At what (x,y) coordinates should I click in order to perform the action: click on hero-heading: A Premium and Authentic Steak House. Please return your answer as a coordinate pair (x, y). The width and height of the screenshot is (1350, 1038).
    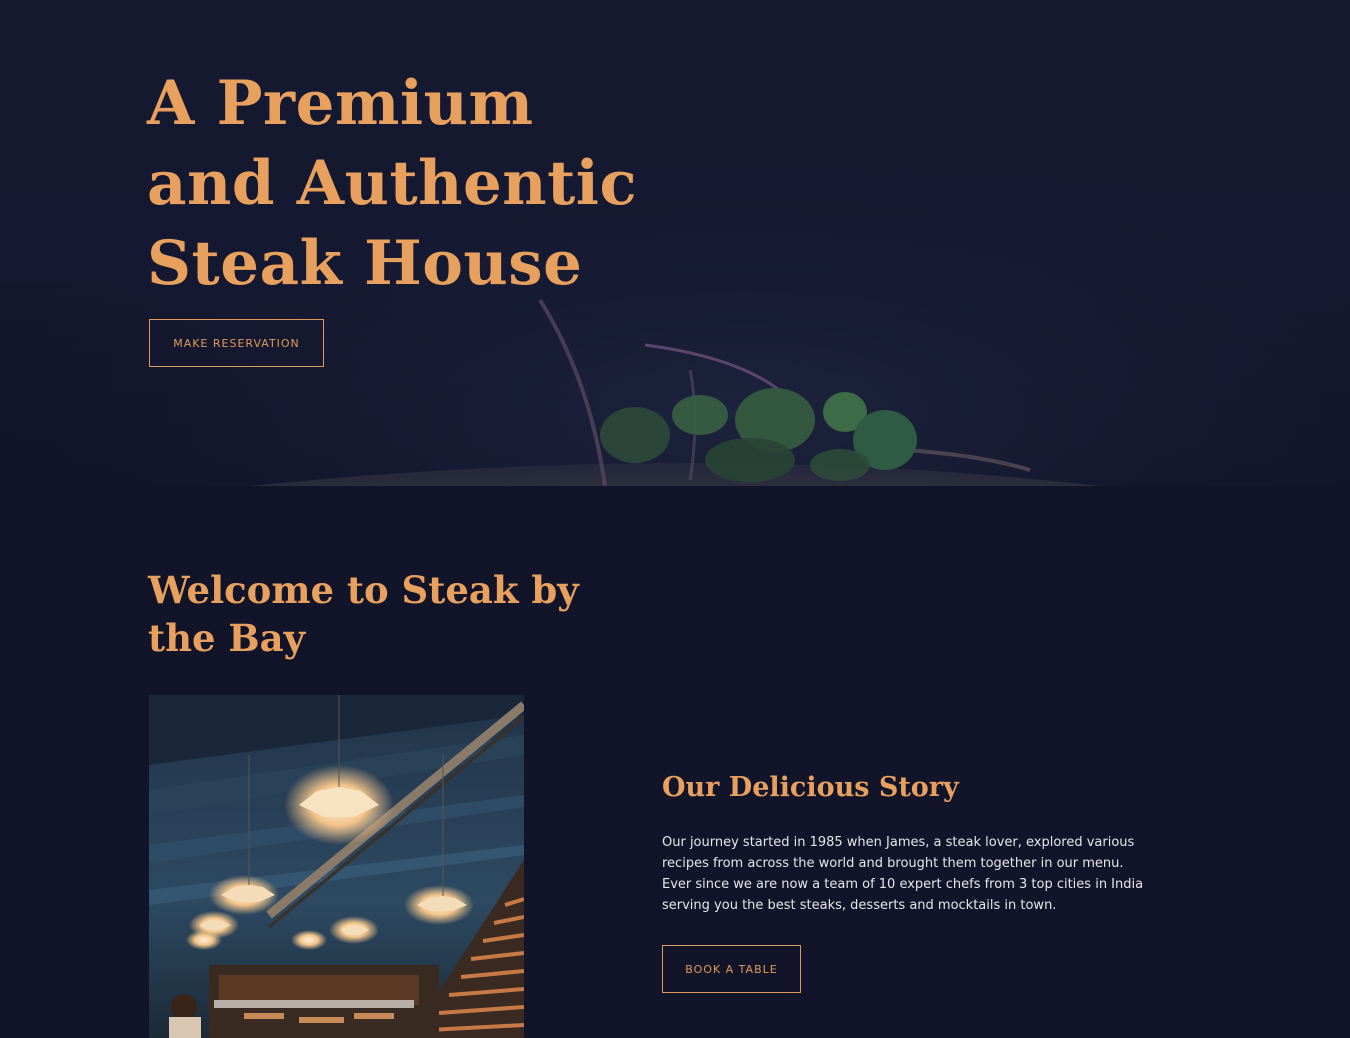
    Looking at the image, I should click on (392, 184).